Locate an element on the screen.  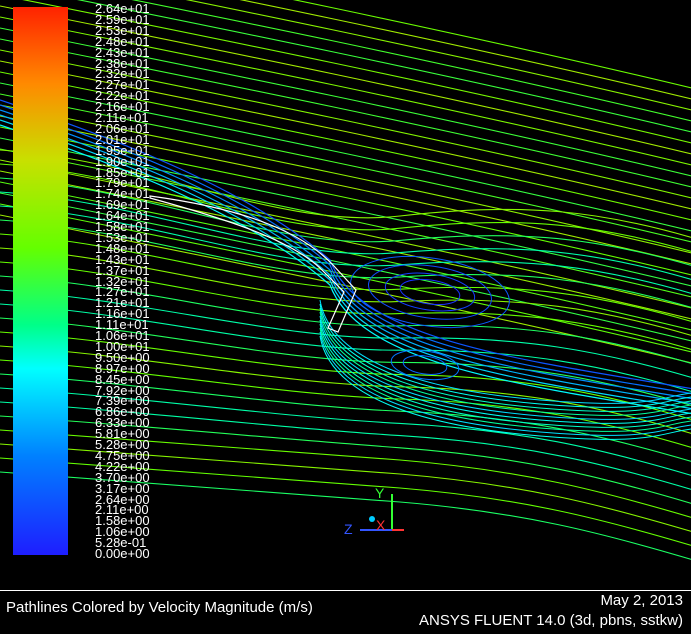
axis-triad: Y X Z is located at coordinates (374, 511).